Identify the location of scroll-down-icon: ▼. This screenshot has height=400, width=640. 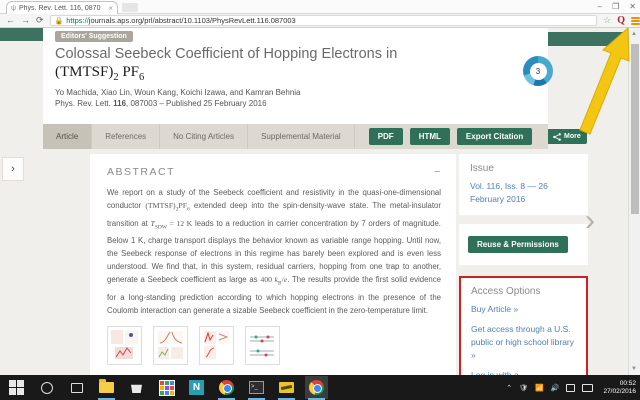
(634, 369).